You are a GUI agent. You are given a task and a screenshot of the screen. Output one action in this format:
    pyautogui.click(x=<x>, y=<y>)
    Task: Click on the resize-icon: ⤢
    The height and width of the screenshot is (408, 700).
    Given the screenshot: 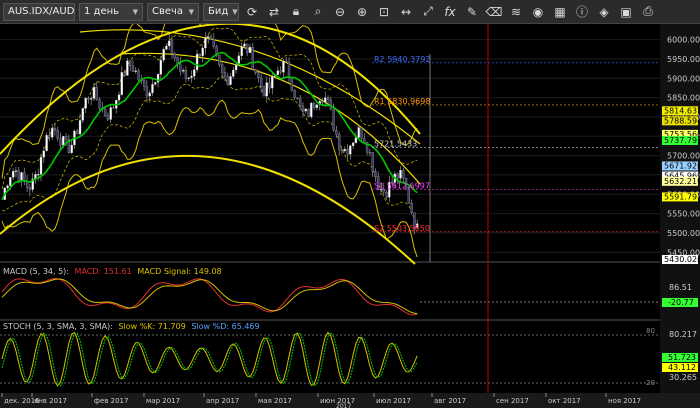 What is the action you would take?
    pyautogui.click(x=428, y=12)
    